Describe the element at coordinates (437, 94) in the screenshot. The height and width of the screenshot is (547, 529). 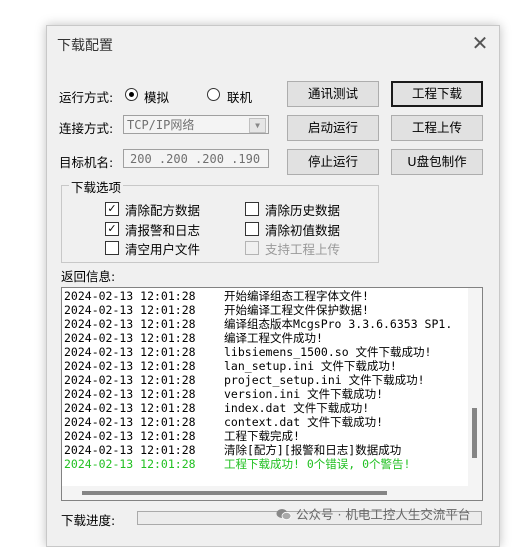
I see `project-download-button: 工程下载` at that location.